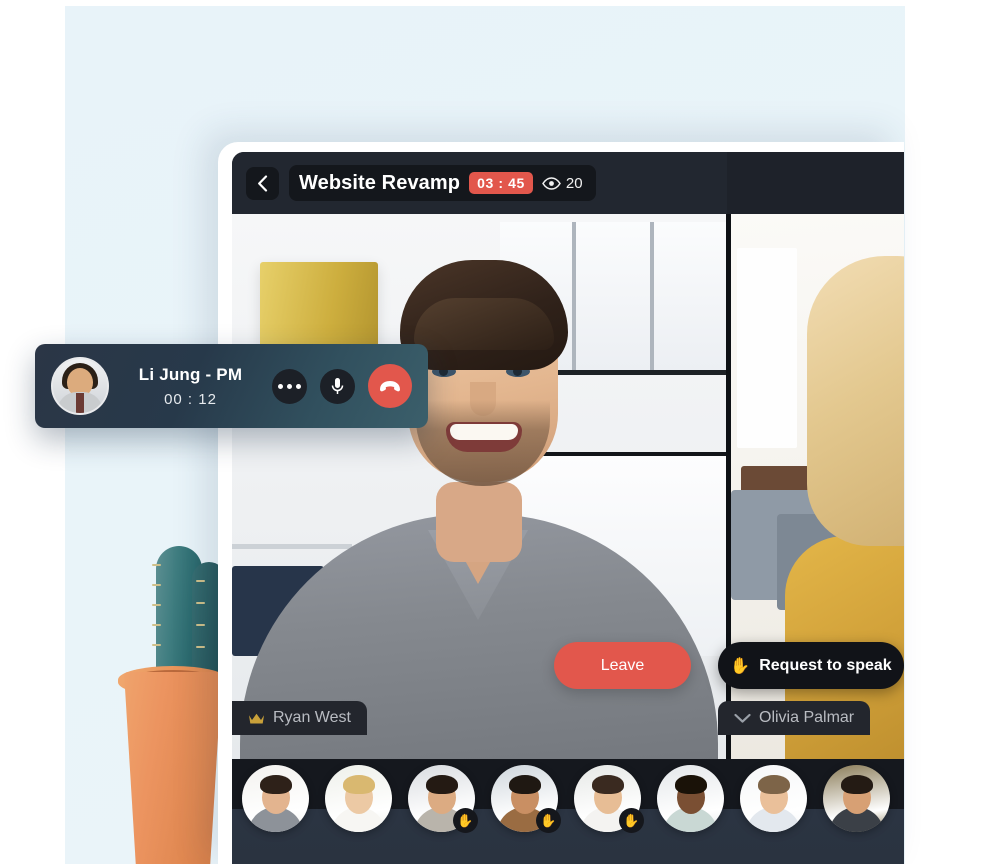  What do you see at coordinates (855, 401) in the screenshot?
I see `secondary-participant-hair` at bounding box center [855, 401].